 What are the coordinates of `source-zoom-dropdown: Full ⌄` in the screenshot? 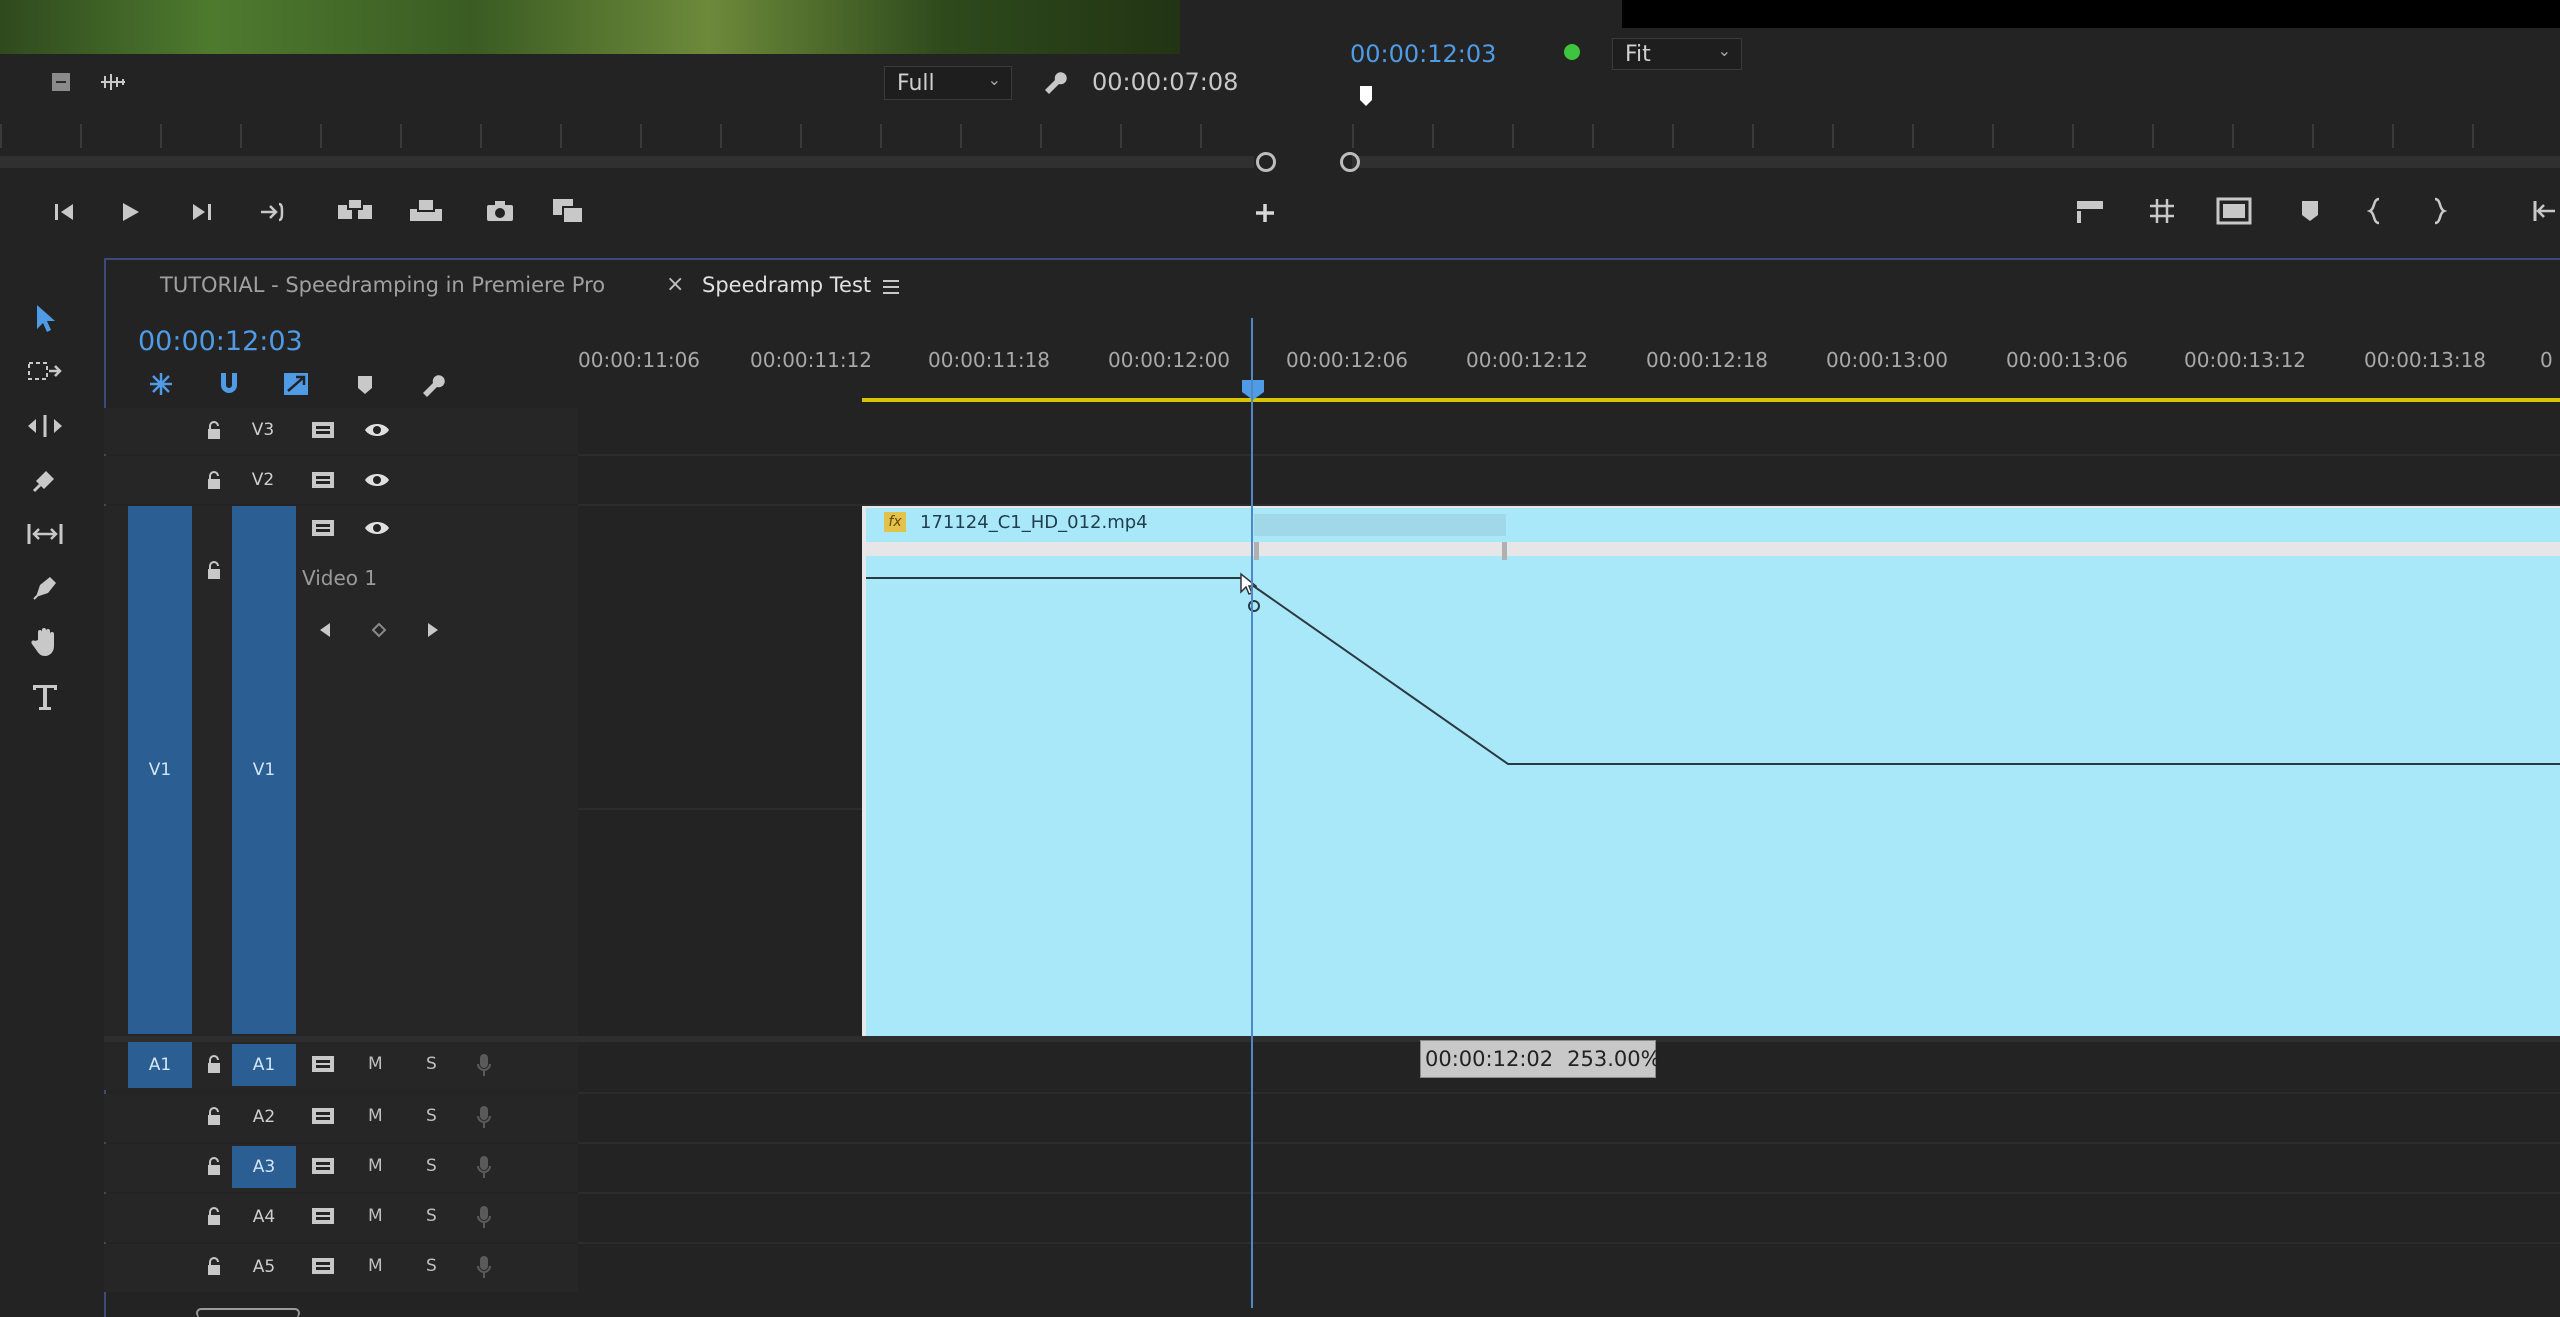 It's located at (948, 83).